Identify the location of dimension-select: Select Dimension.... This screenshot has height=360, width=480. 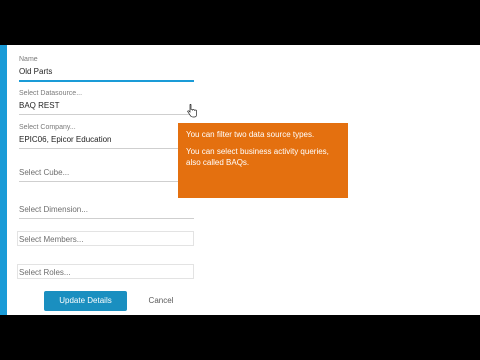
(106, 211).